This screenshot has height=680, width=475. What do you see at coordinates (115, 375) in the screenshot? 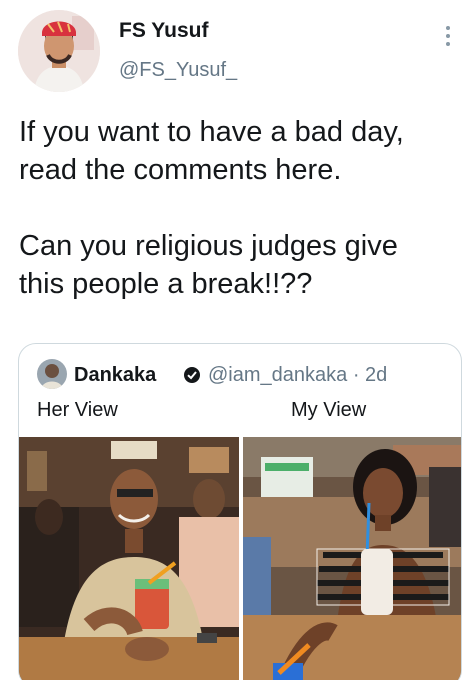
I see `quoted-author-name: Dankaka` at bounding box center [115, 375].